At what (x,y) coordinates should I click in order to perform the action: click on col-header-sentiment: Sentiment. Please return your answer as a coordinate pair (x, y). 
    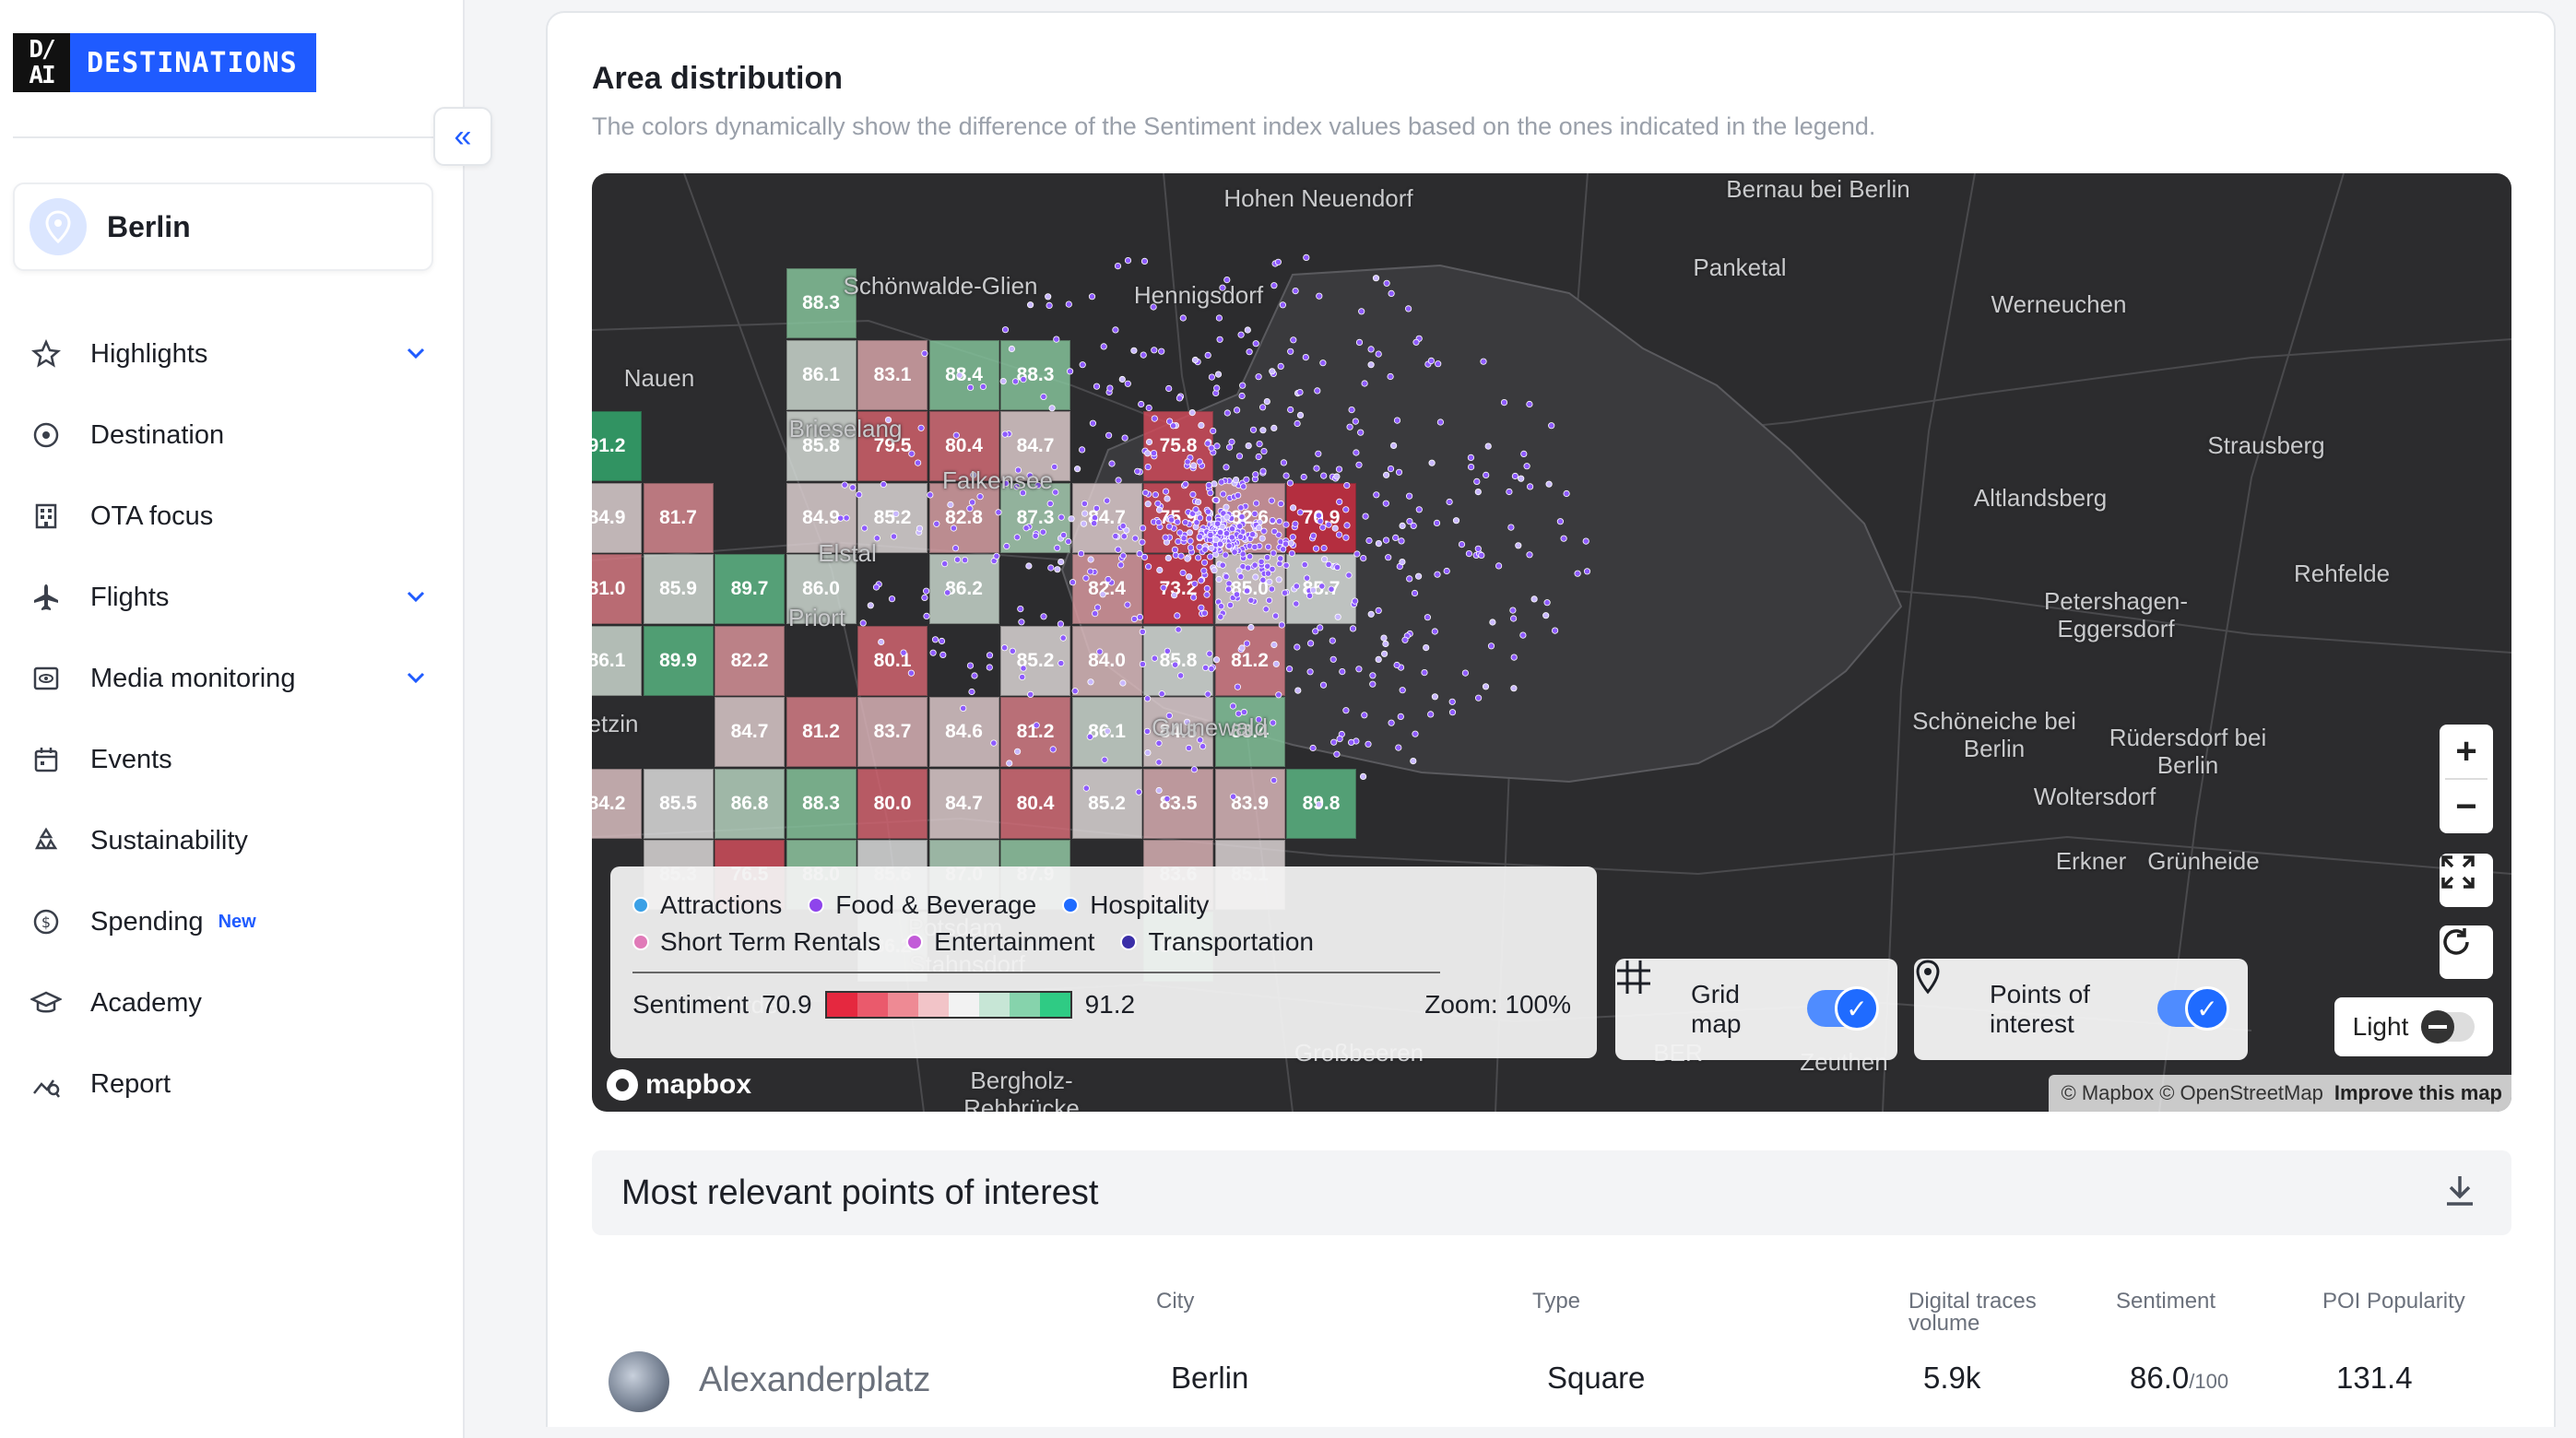
    Looking at the image, I should click on (2166, 1302).